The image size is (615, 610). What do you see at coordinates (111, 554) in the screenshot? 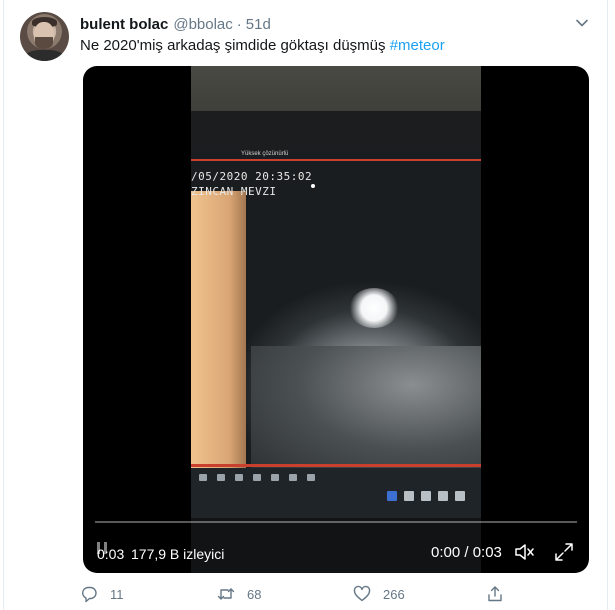
I see `elapsed-time: 0:03` at bounding box center [111, 554].